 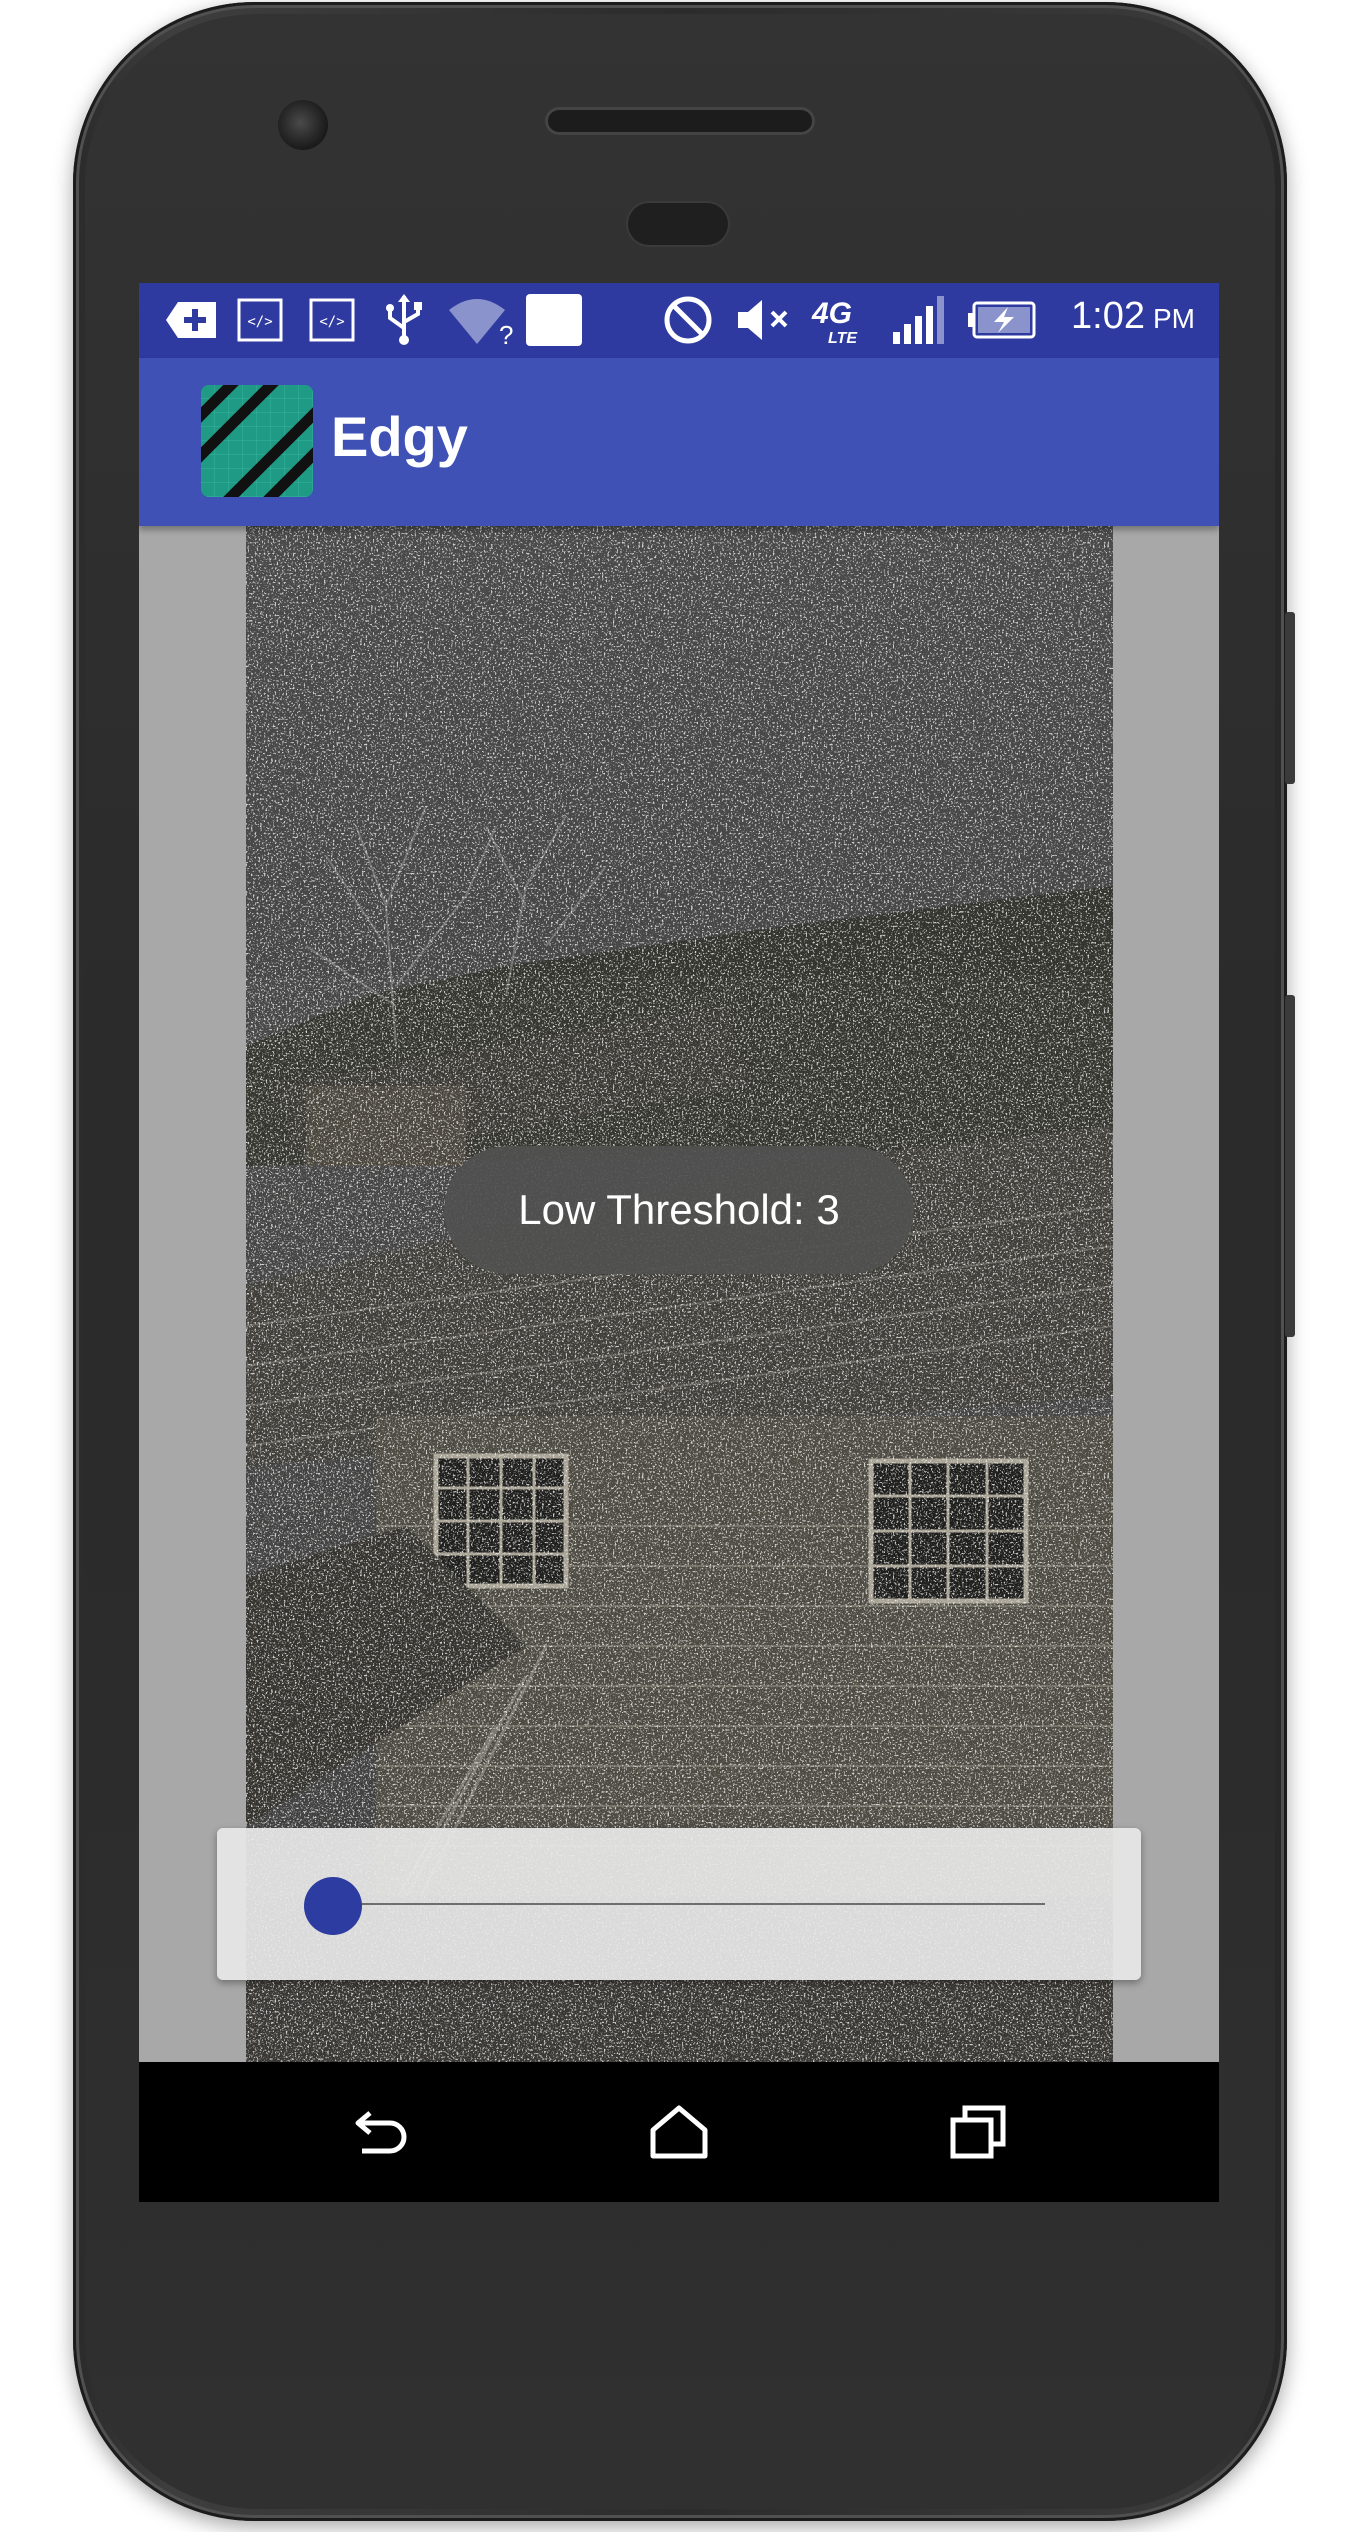 I want to click on recents-button, so click(x=979, y=2132).